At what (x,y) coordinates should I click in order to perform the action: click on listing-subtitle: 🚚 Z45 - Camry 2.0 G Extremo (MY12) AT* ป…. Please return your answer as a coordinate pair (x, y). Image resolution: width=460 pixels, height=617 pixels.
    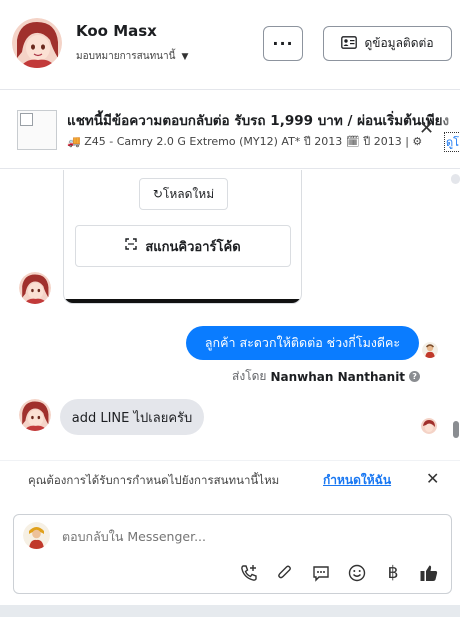
    Looking at the image, I should click on (245, 141).